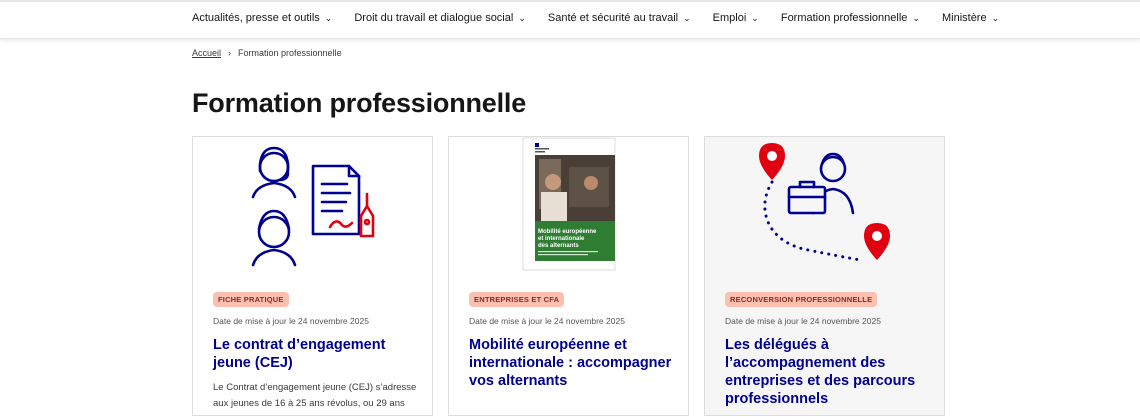  I want to click on people-contract-illustration, so click(312, 207).